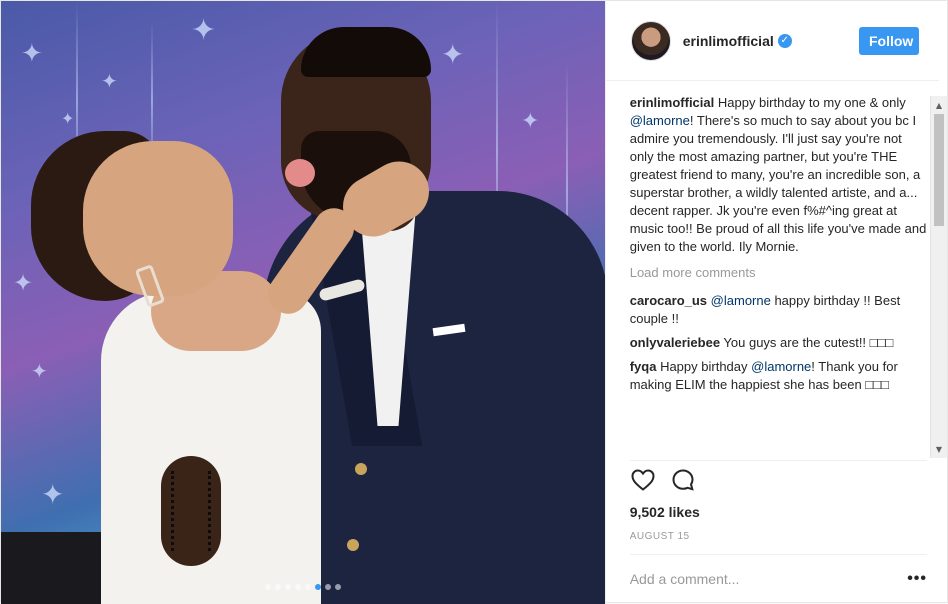  I want to click on tongue, so click(300, 173).